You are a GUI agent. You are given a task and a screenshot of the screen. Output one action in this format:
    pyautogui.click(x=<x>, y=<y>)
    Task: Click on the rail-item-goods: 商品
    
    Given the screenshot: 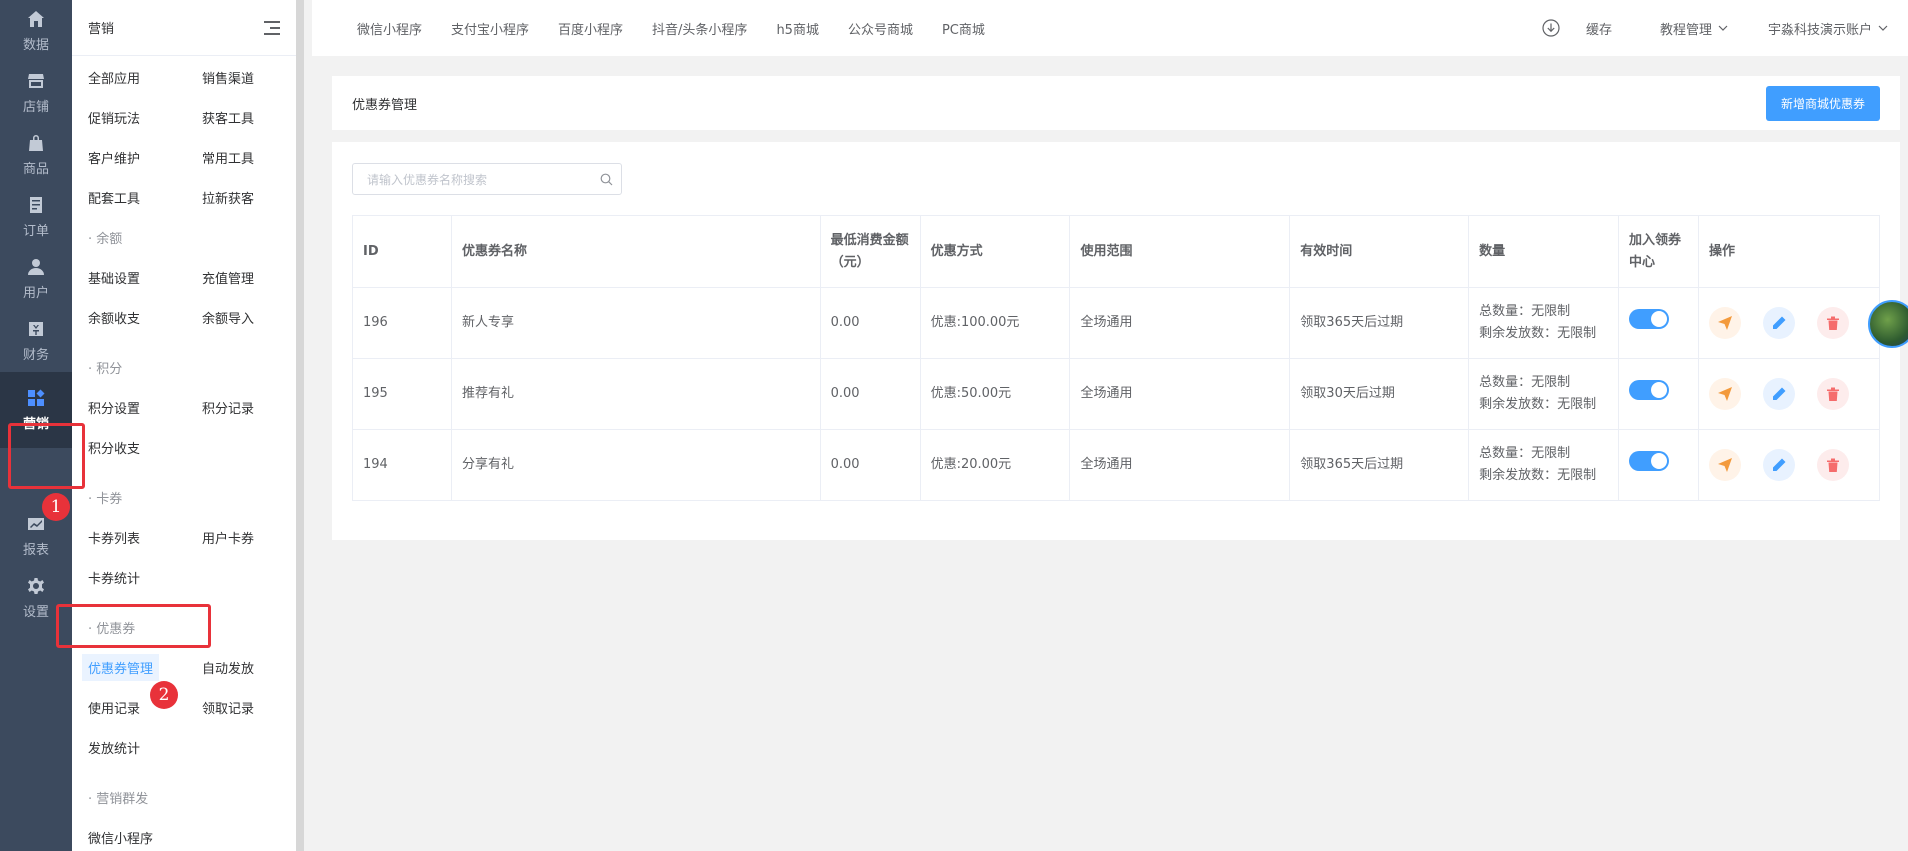 What is the action you would take?
    pyautogui.click(x=36, y=155)
    